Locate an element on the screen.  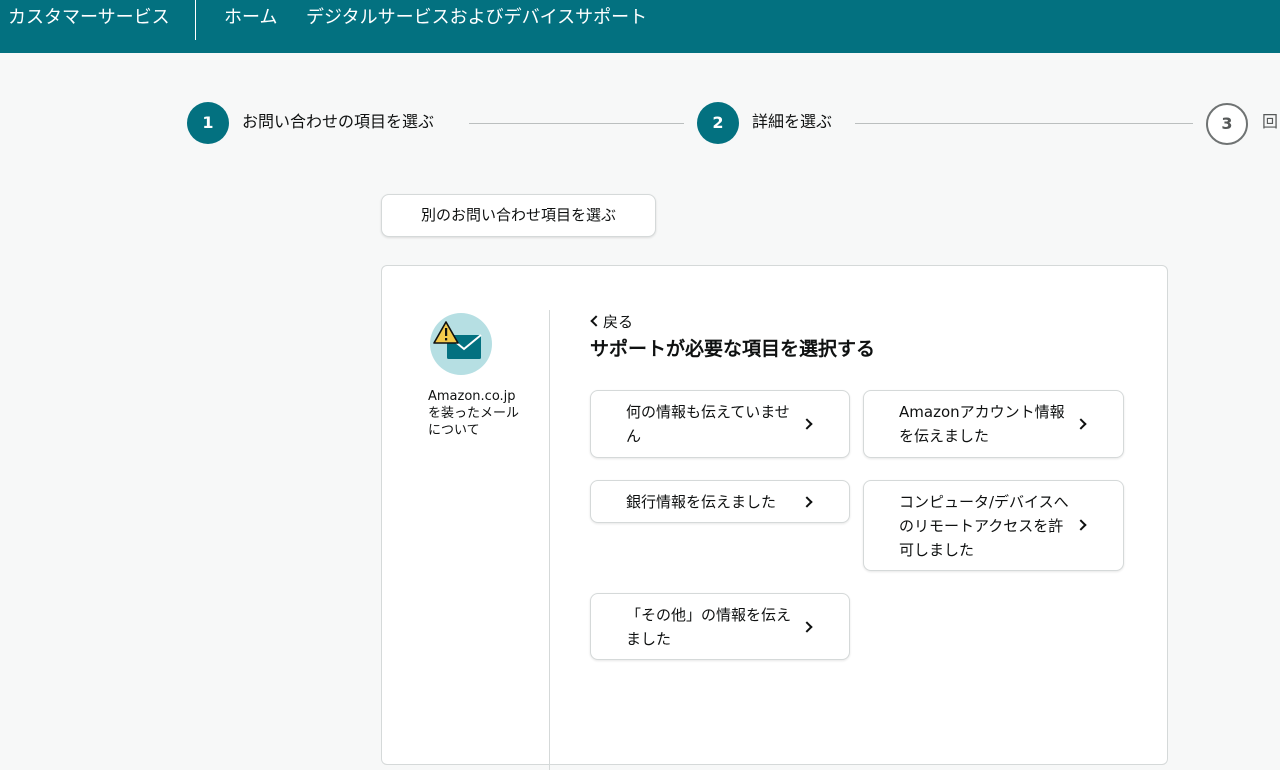
step-3-label: 回 is located at coordinates (1270, 121).